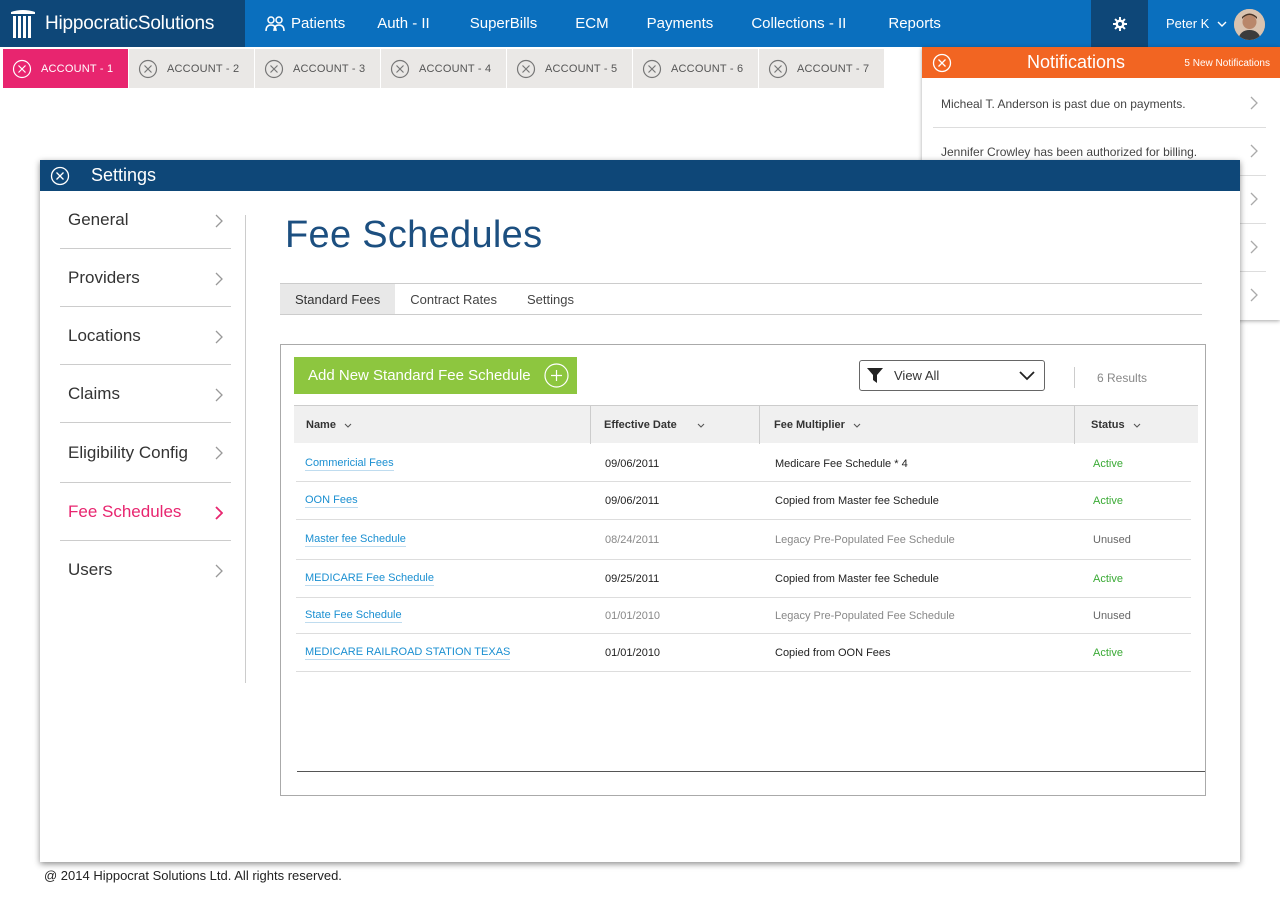 This screenshot has height=914, width=1280. I want to click on nav-superbills: SuperBills, so click(504, 23).